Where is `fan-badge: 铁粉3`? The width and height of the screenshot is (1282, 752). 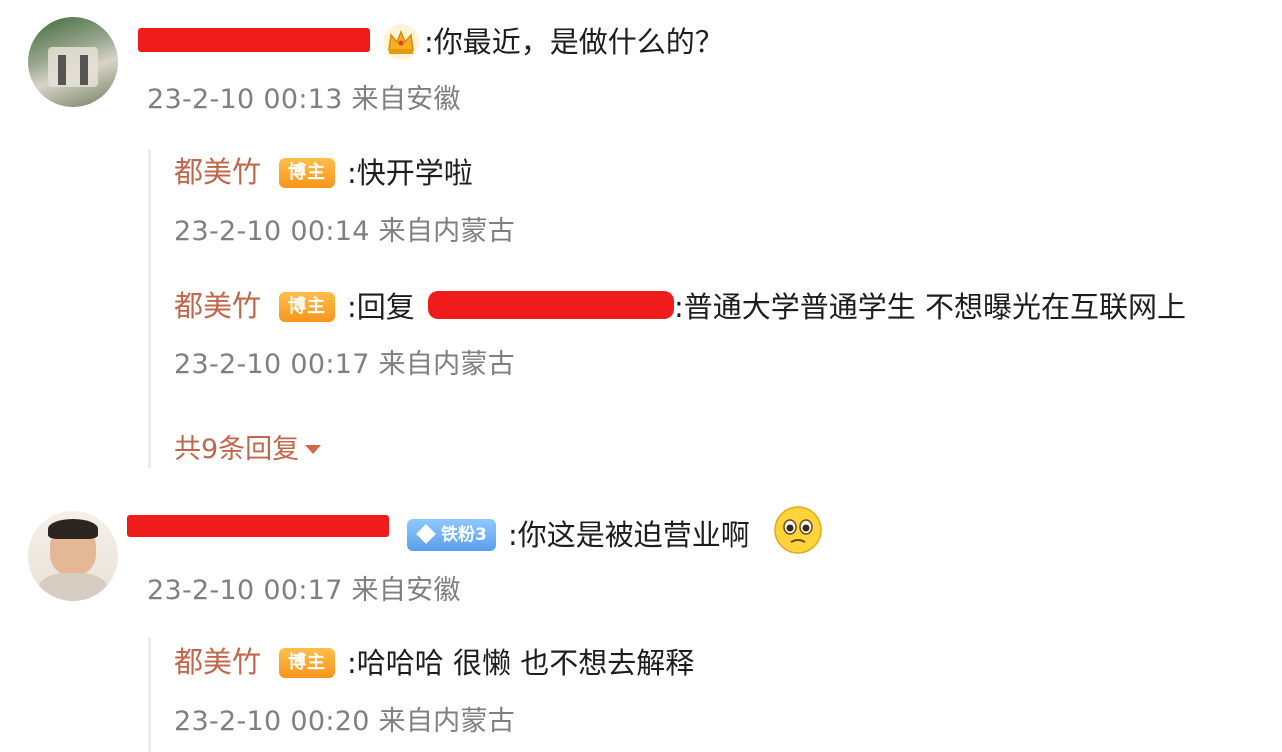 fan-badge: 铁粉3 is located at coordinates (451, 535).